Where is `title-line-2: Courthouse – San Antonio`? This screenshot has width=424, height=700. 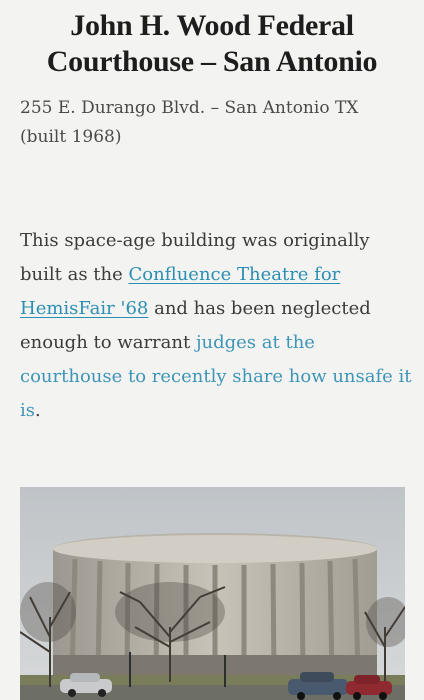
title-line-2: Courthouse – San Antonio is located at coordinates (212, 61).